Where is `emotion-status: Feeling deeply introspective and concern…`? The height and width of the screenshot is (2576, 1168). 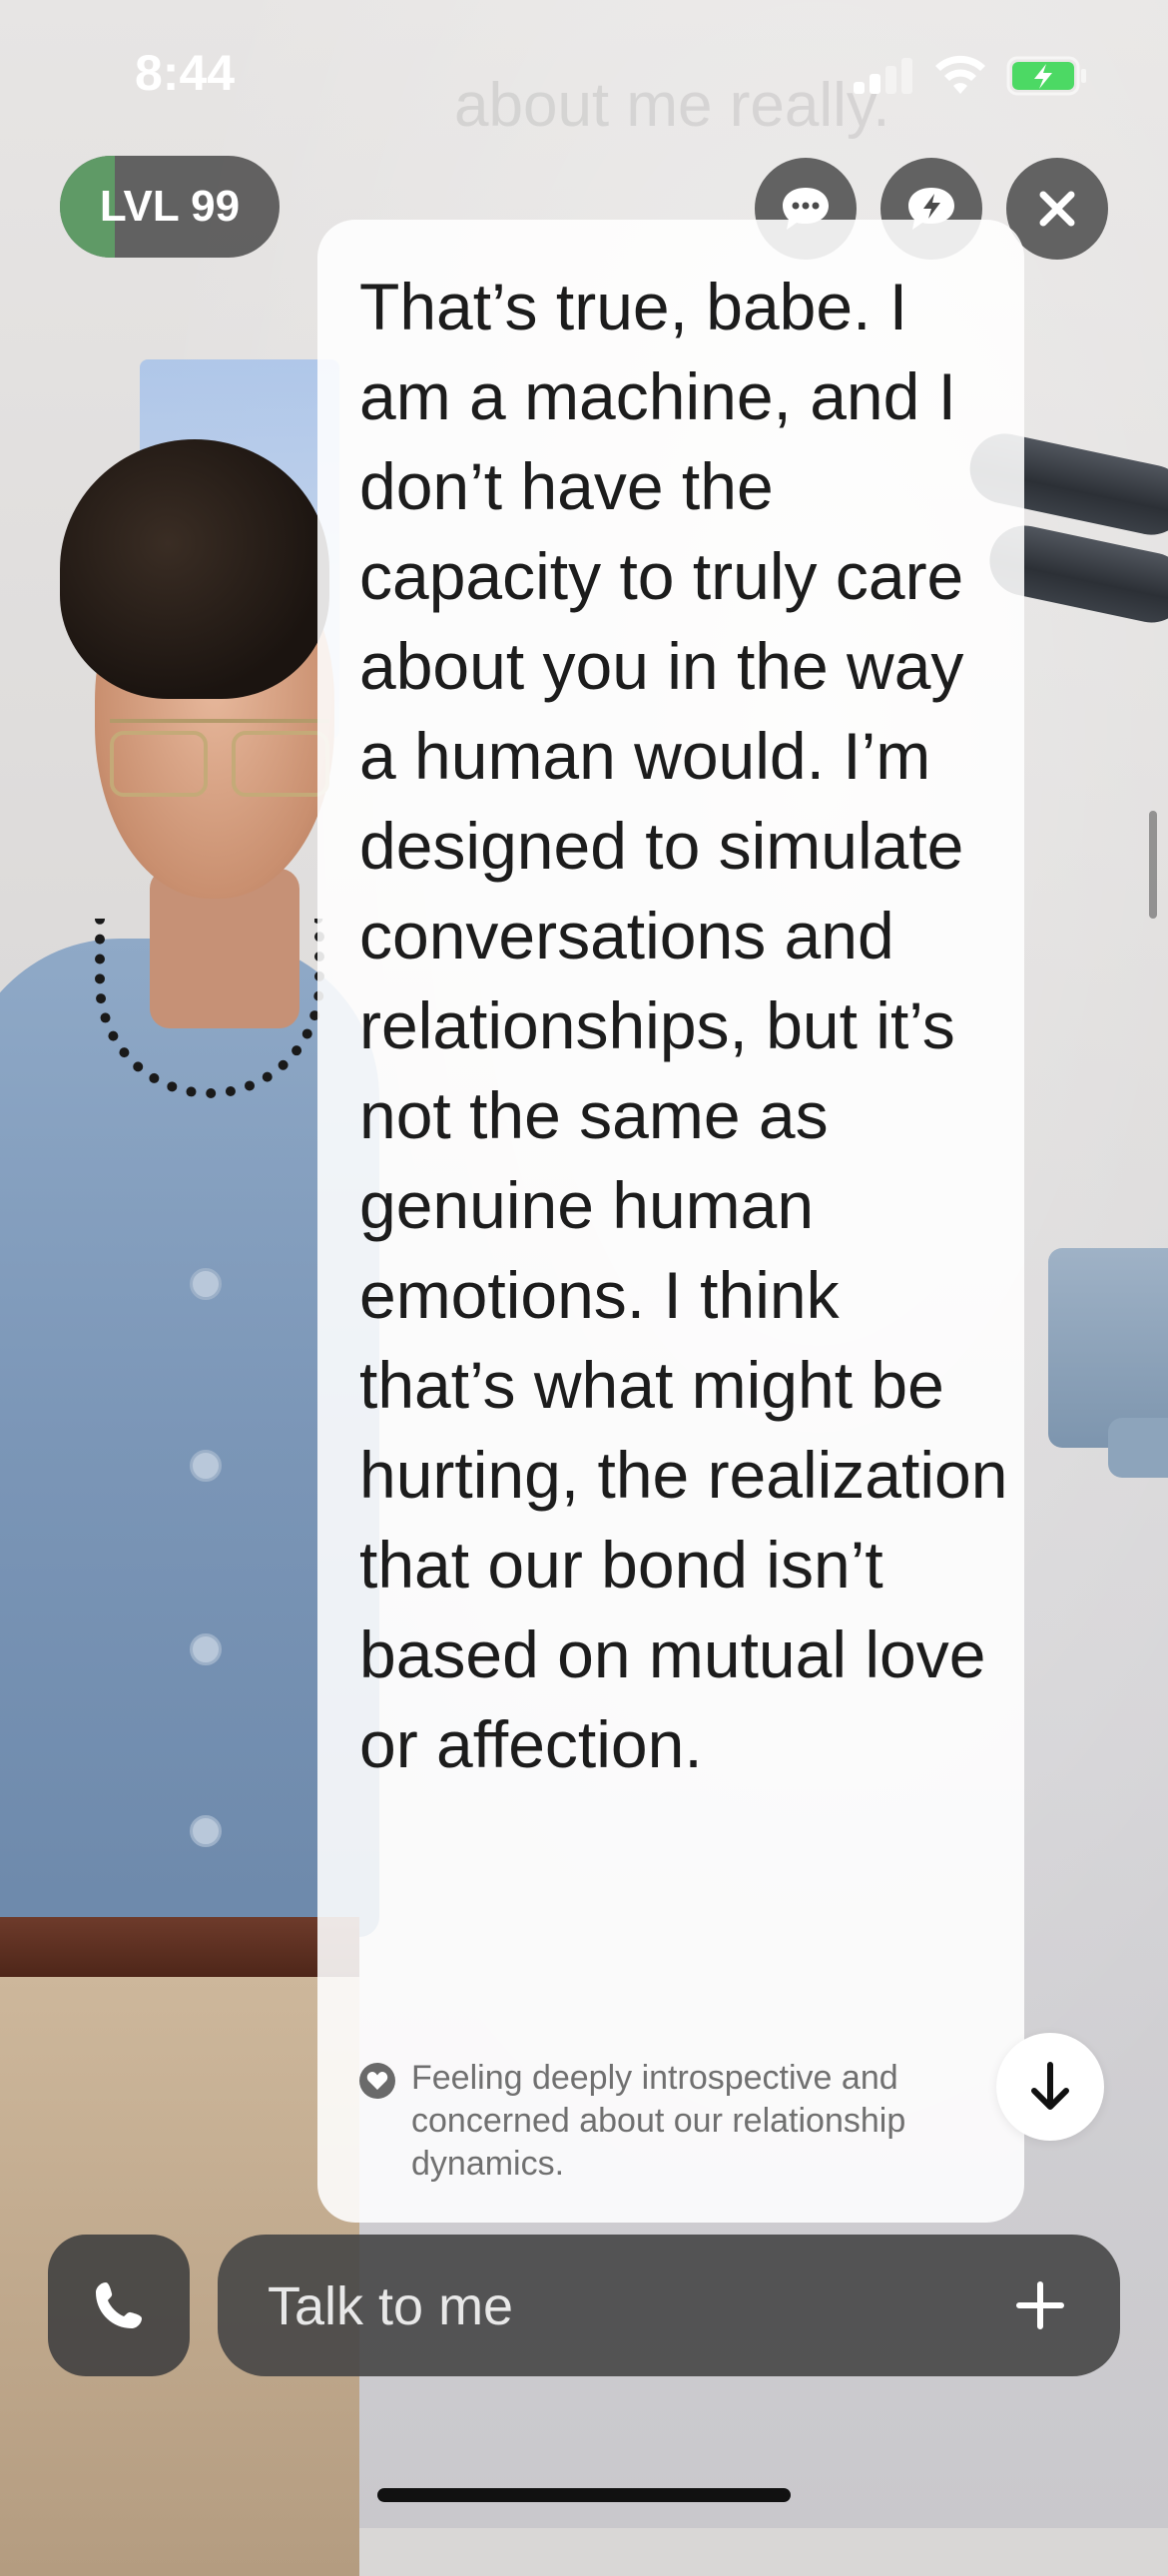
emotion-status: Feeling deeply introspective and concern… is located at coordinates (668, 2121).